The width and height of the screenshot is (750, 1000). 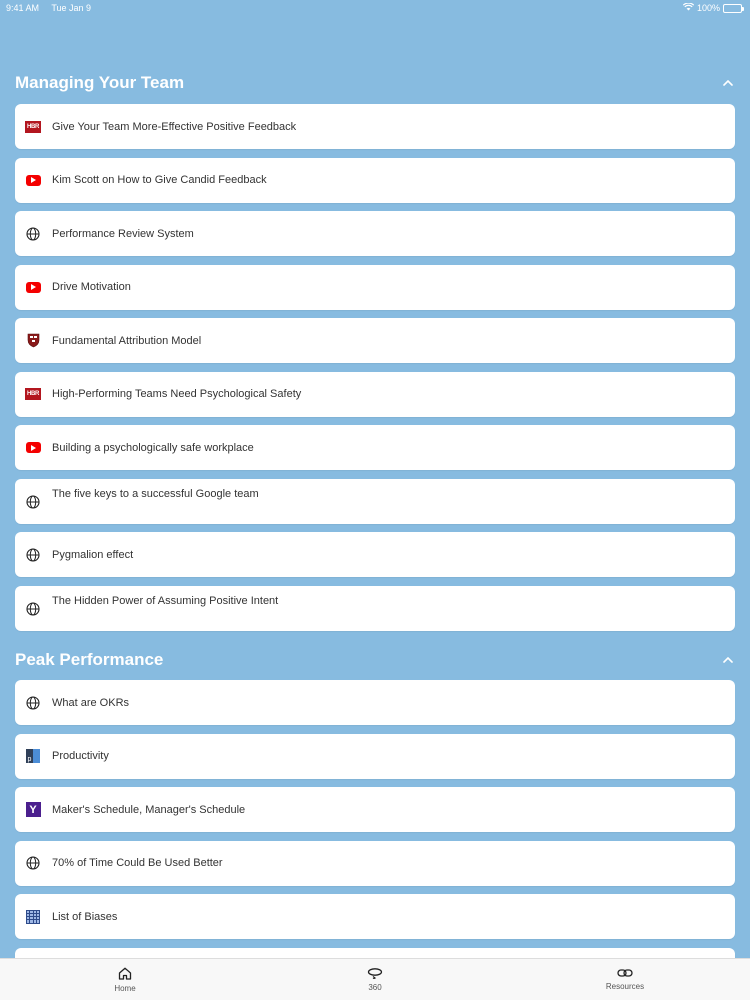 I want to click on section-title: Managing Your Team, so click(x=100, y=82).